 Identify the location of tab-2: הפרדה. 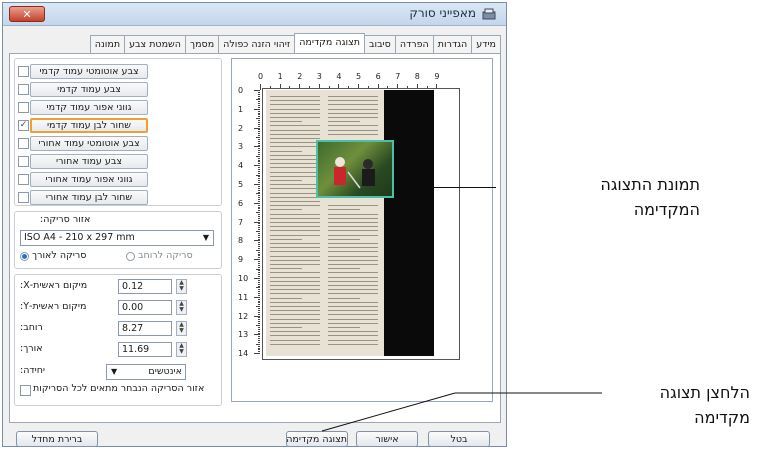
(414, 44).